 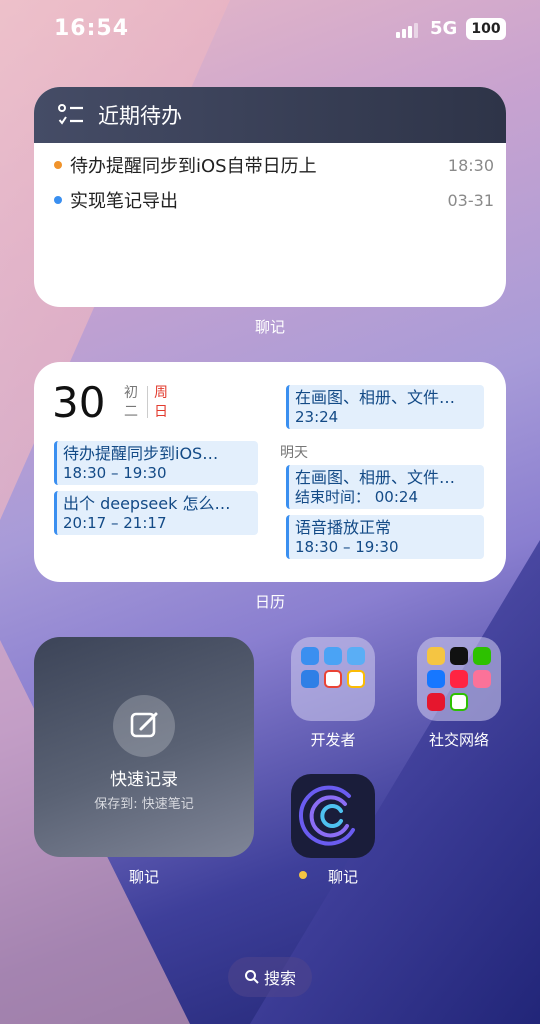 I want to click on divider, so click(x=147, y=402).